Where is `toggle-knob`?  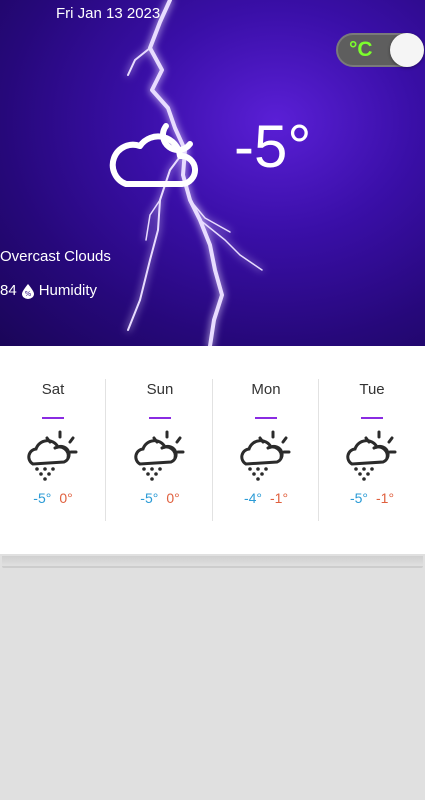 toggle-knob is located at coordinates (407, 50).